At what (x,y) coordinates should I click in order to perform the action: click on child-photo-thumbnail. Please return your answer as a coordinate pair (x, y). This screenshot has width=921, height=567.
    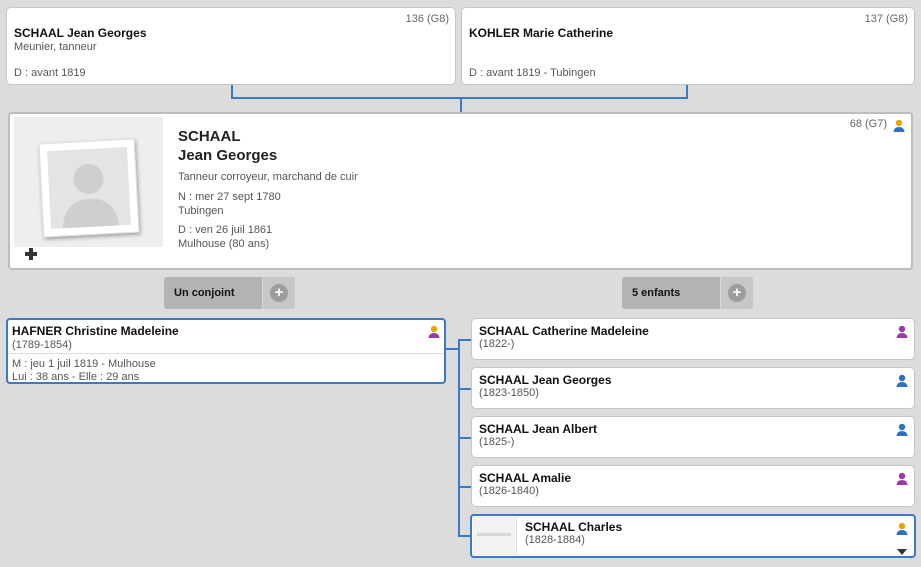
    Looking at the image, I should click on (495, 536).